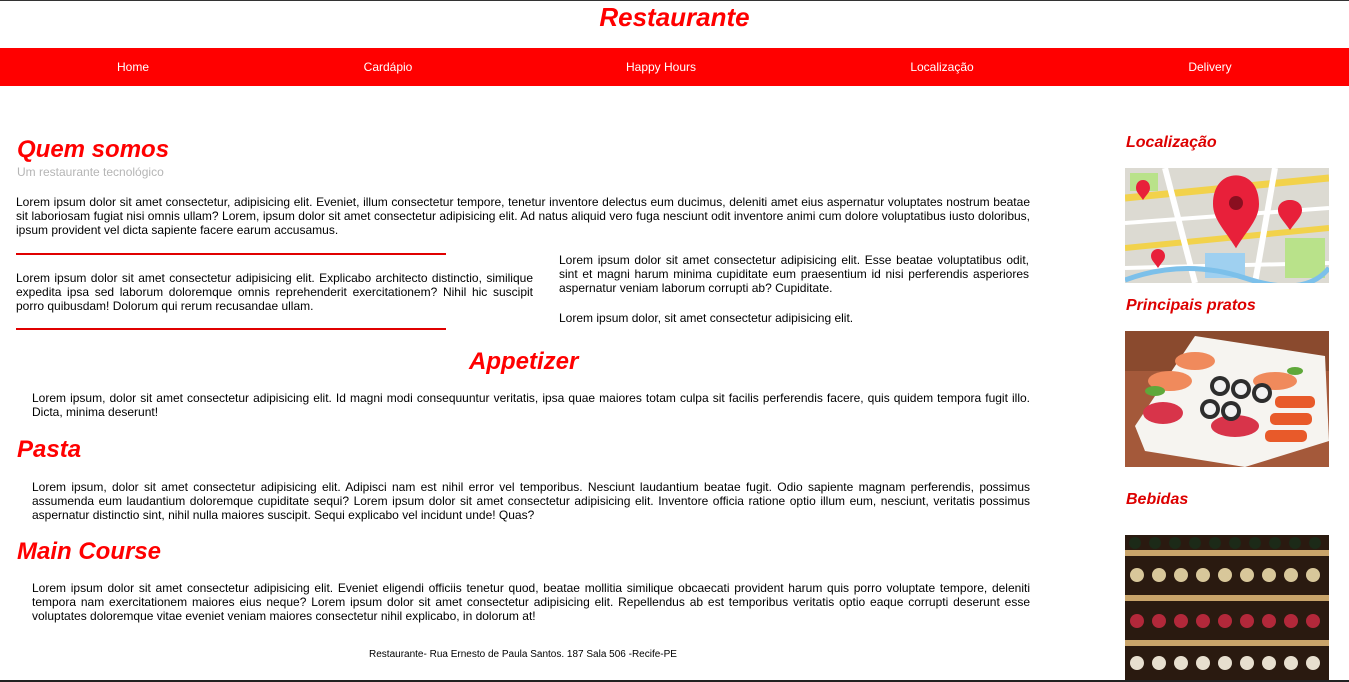  Describe the element at coordinates (1191, 305) in the screenshot. I see `dishes-heading: Principais pratos` at that location.